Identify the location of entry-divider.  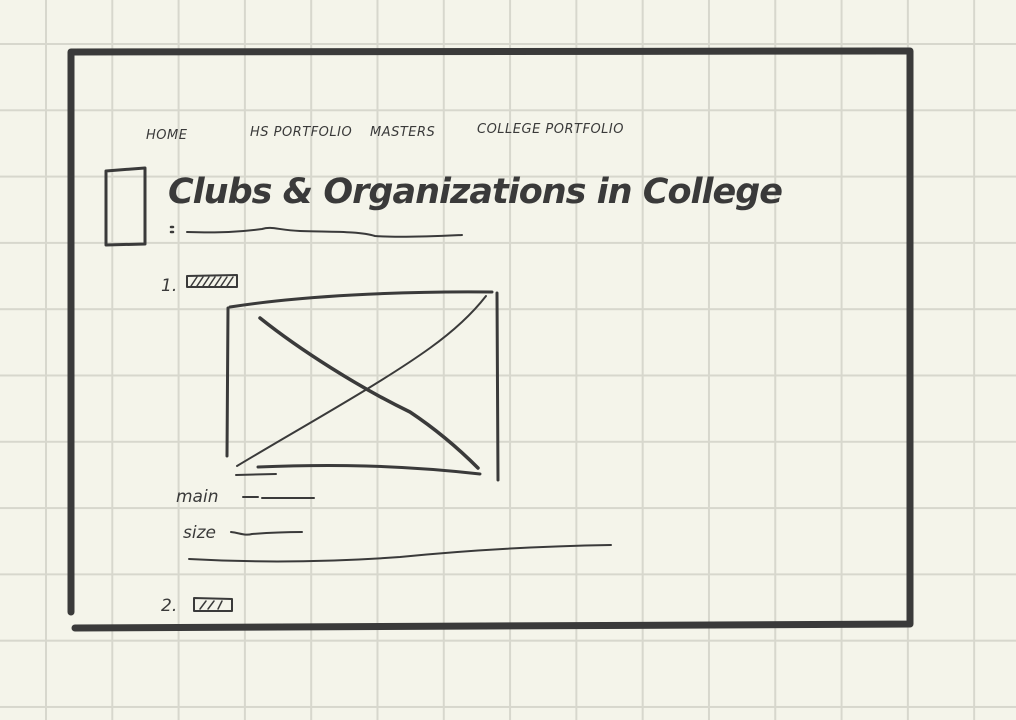
(400, 553).